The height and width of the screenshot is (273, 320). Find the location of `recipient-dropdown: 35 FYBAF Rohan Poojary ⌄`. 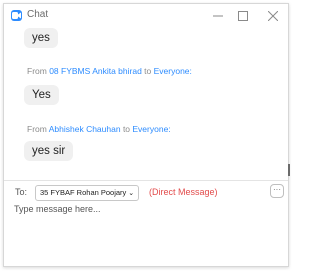

recipient-dropdown: 35 FYBAF Rohan Poojary ⌄ is located at coordinates (87, 193).